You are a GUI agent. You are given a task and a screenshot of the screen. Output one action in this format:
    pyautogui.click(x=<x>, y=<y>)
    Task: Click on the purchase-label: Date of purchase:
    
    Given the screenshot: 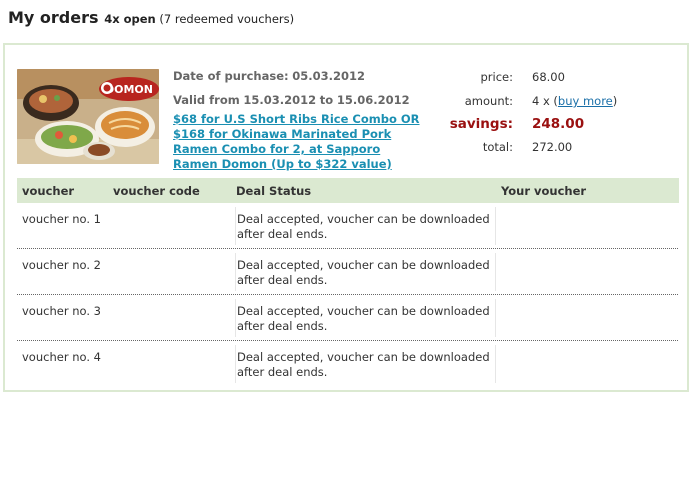 What is the action you would take?
    pyautogui.click(x=231, y=76)
    